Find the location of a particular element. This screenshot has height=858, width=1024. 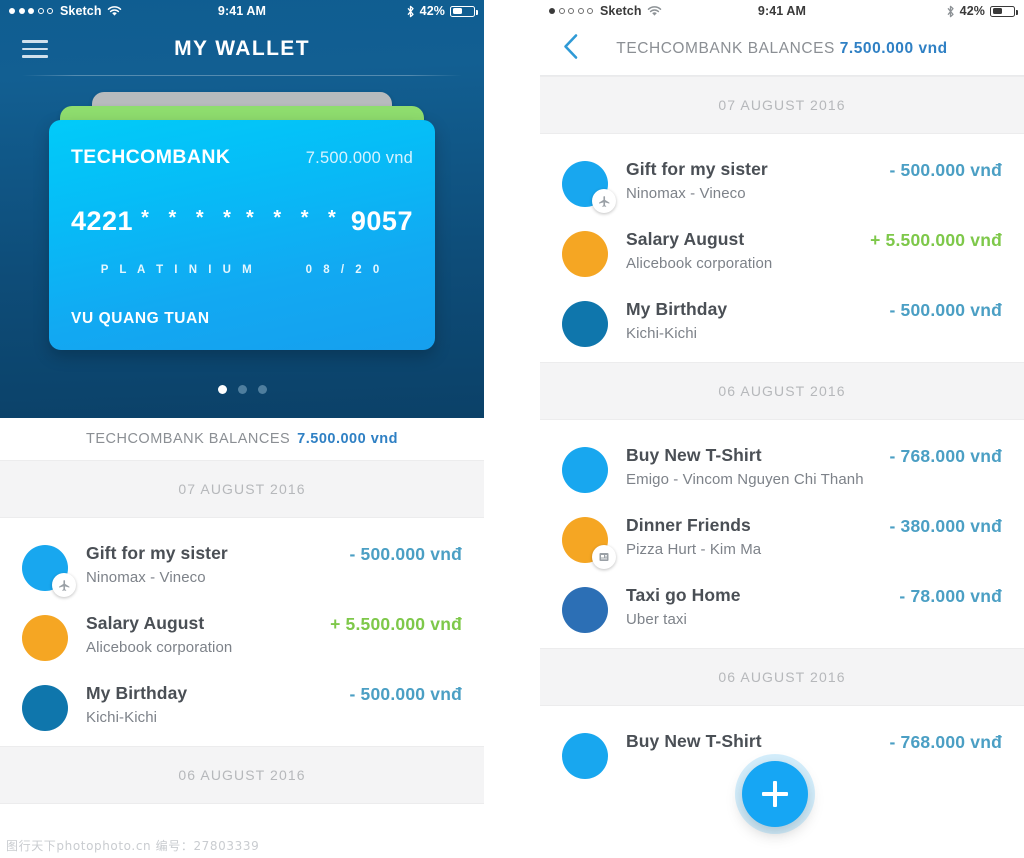

card-number-suffix: 9057 is located at coordinates (381, 221).